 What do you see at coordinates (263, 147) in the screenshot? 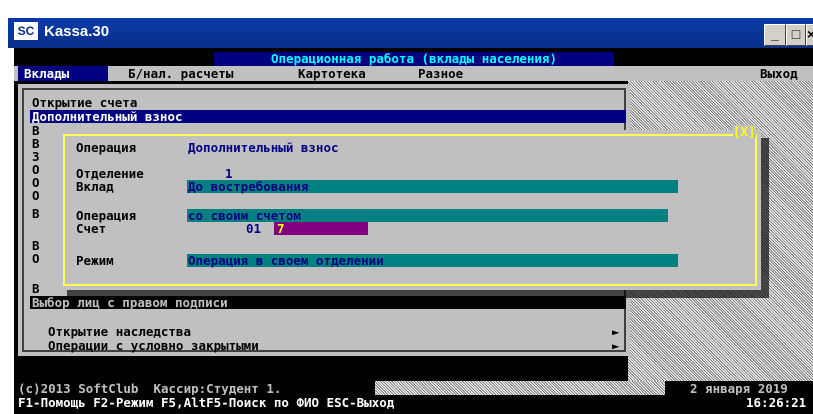
I see `operation-value: Дополнительный взнос` at bounding box center [263, 147].